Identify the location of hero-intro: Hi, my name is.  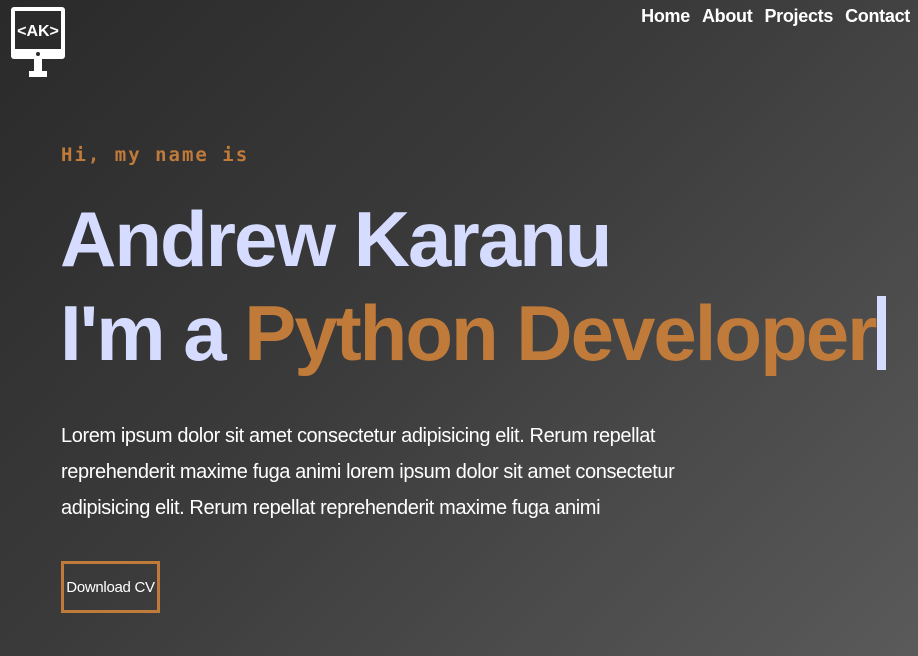
(155, 155).